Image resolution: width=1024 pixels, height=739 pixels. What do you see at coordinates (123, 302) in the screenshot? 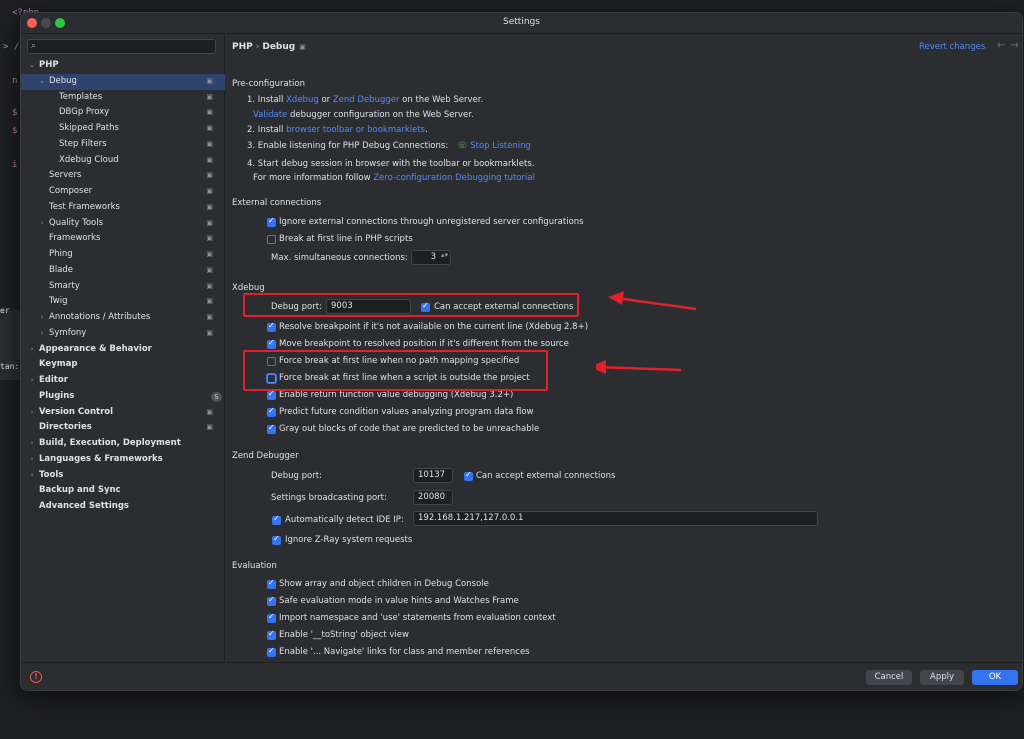
I see `sidebar-item: Twig ▣` at bounding box center [123, 302].